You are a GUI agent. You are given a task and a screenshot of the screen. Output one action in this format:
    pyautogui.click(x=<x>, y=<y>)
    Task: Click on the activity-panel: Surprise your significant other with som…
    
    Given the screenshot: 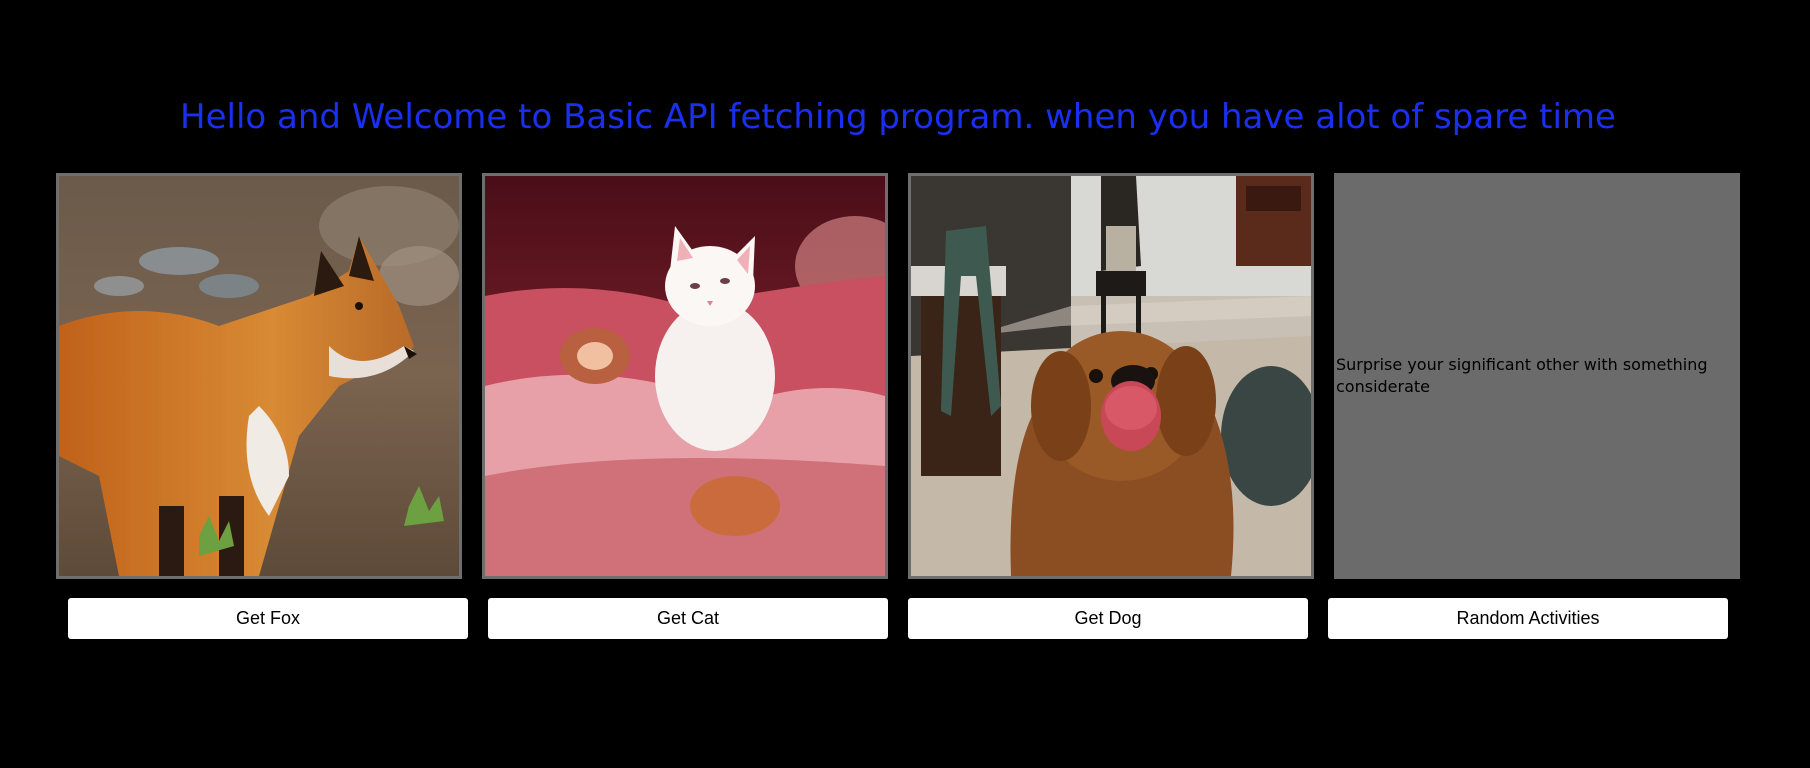 What is the action you would take?
    pyautogui.click(x=1537, y=376)
    